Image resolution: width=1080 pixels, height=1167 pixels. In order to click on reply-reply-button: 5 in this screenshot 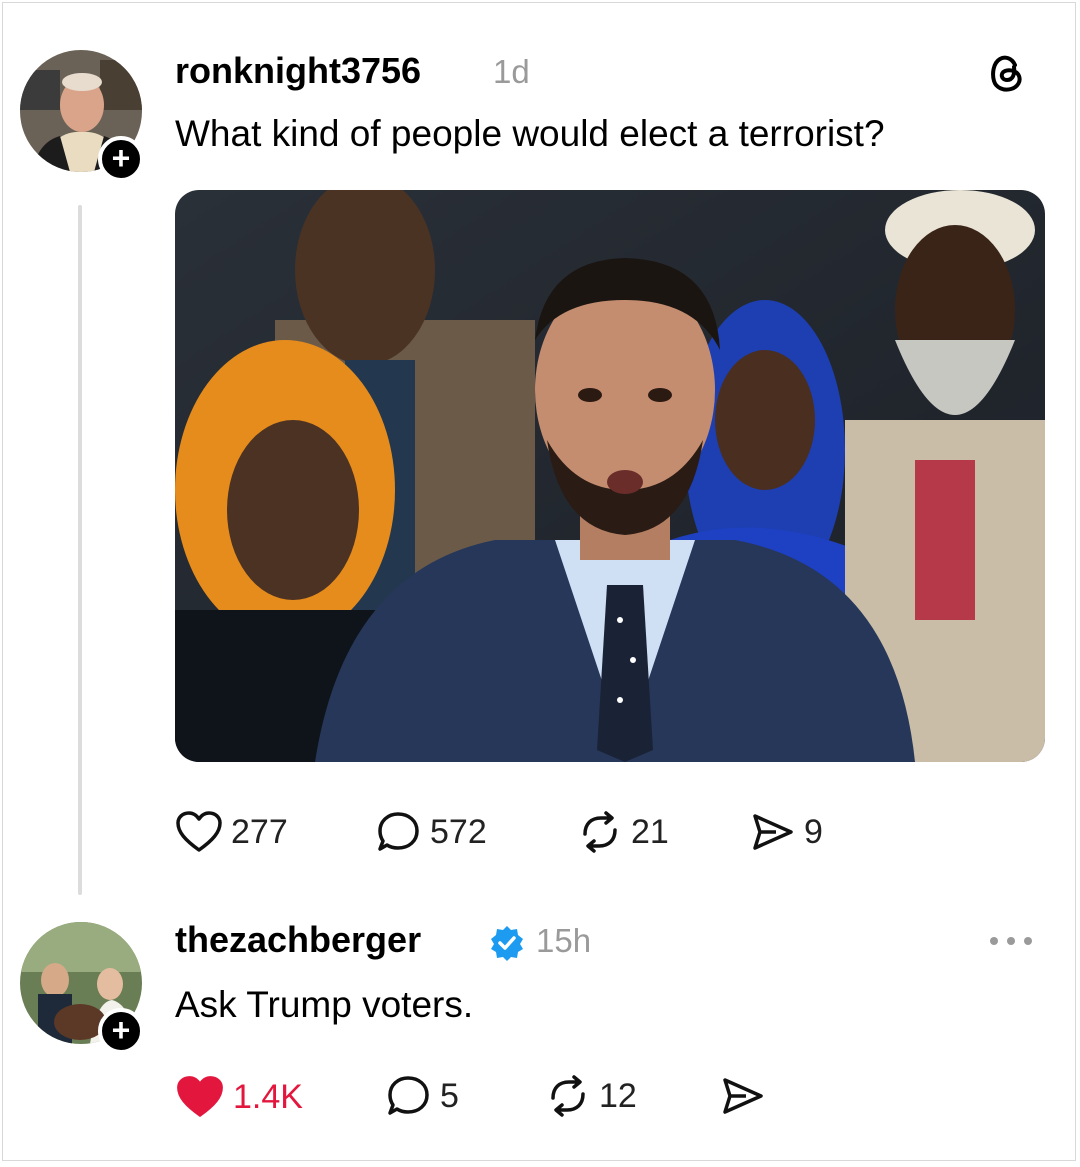, I will do `click(422, 1096)`.